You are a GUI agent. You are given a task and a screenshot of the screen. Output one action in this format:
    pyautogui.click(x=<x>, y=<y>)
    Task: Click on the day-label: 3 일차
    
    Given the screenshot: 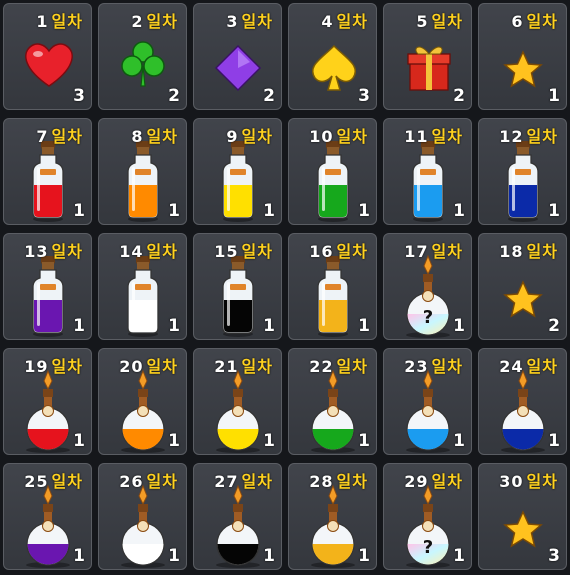 What is the action you would take?
    pyautogui.click(x=249, y=20)
    